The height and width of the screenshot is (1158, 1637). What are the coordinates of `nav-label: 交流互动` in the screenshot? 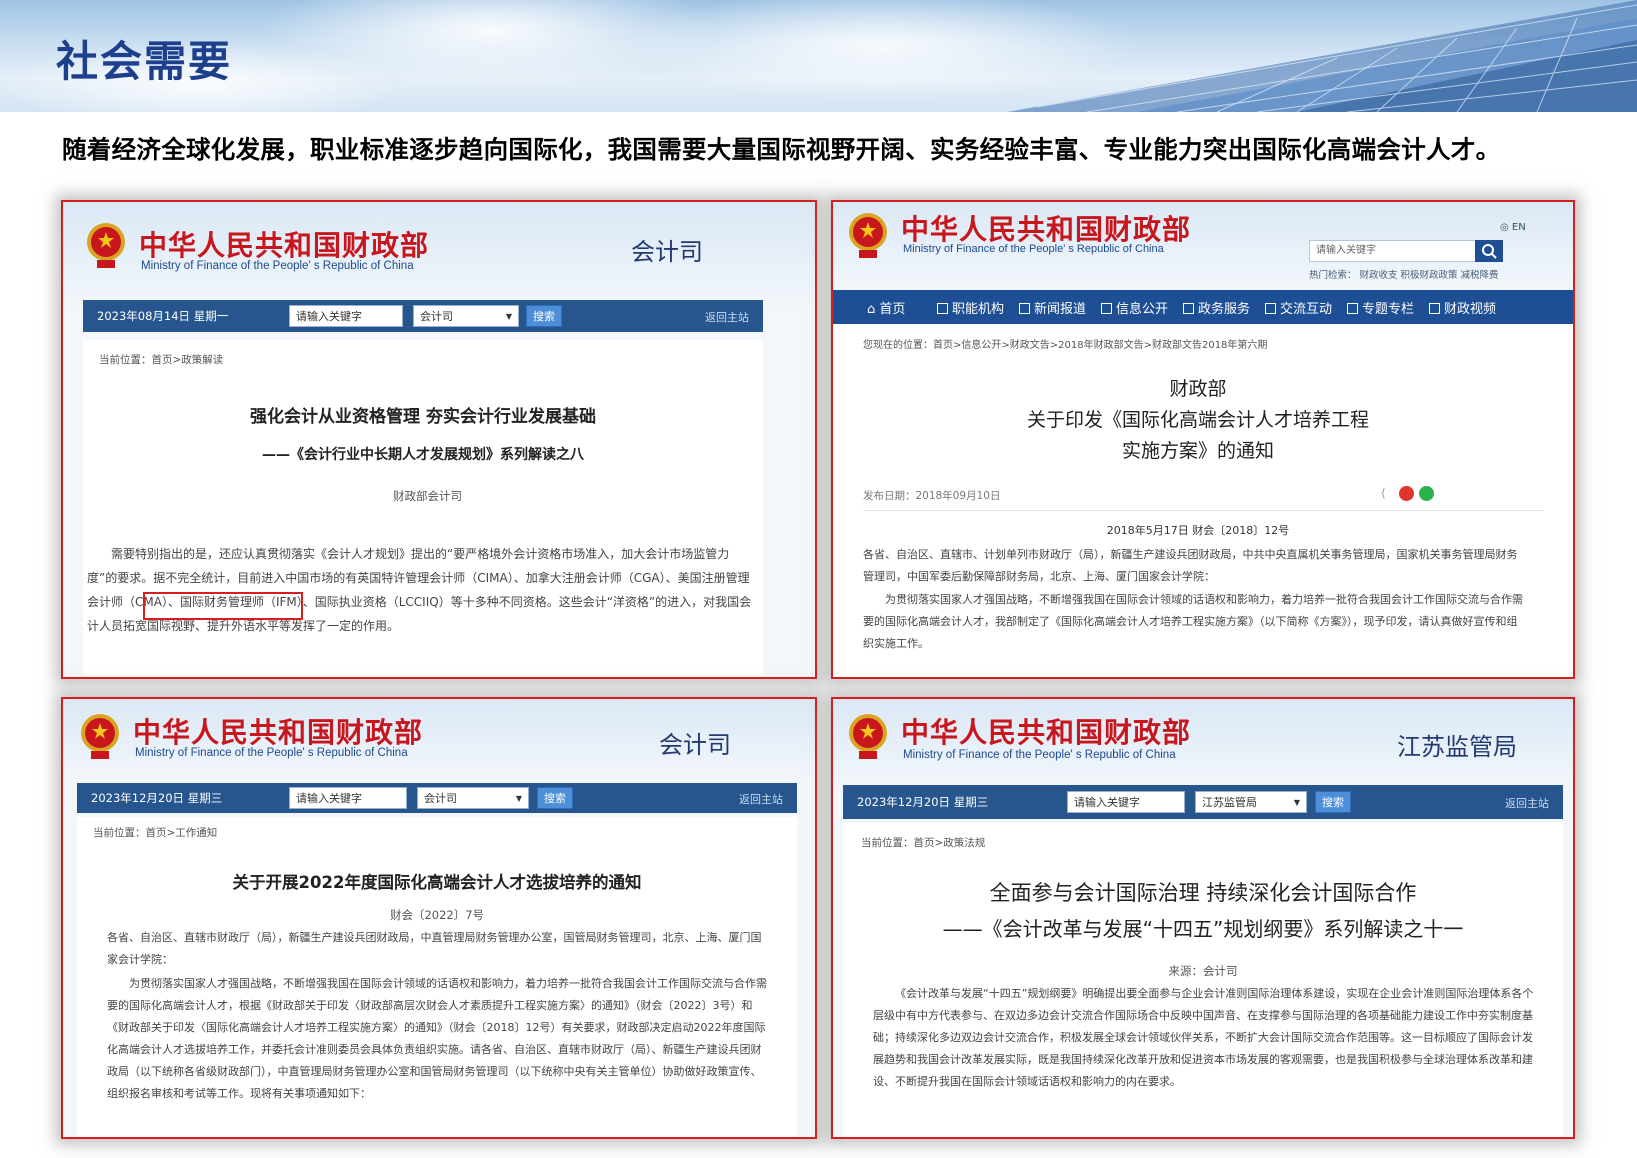 It's located at (1306, 309).